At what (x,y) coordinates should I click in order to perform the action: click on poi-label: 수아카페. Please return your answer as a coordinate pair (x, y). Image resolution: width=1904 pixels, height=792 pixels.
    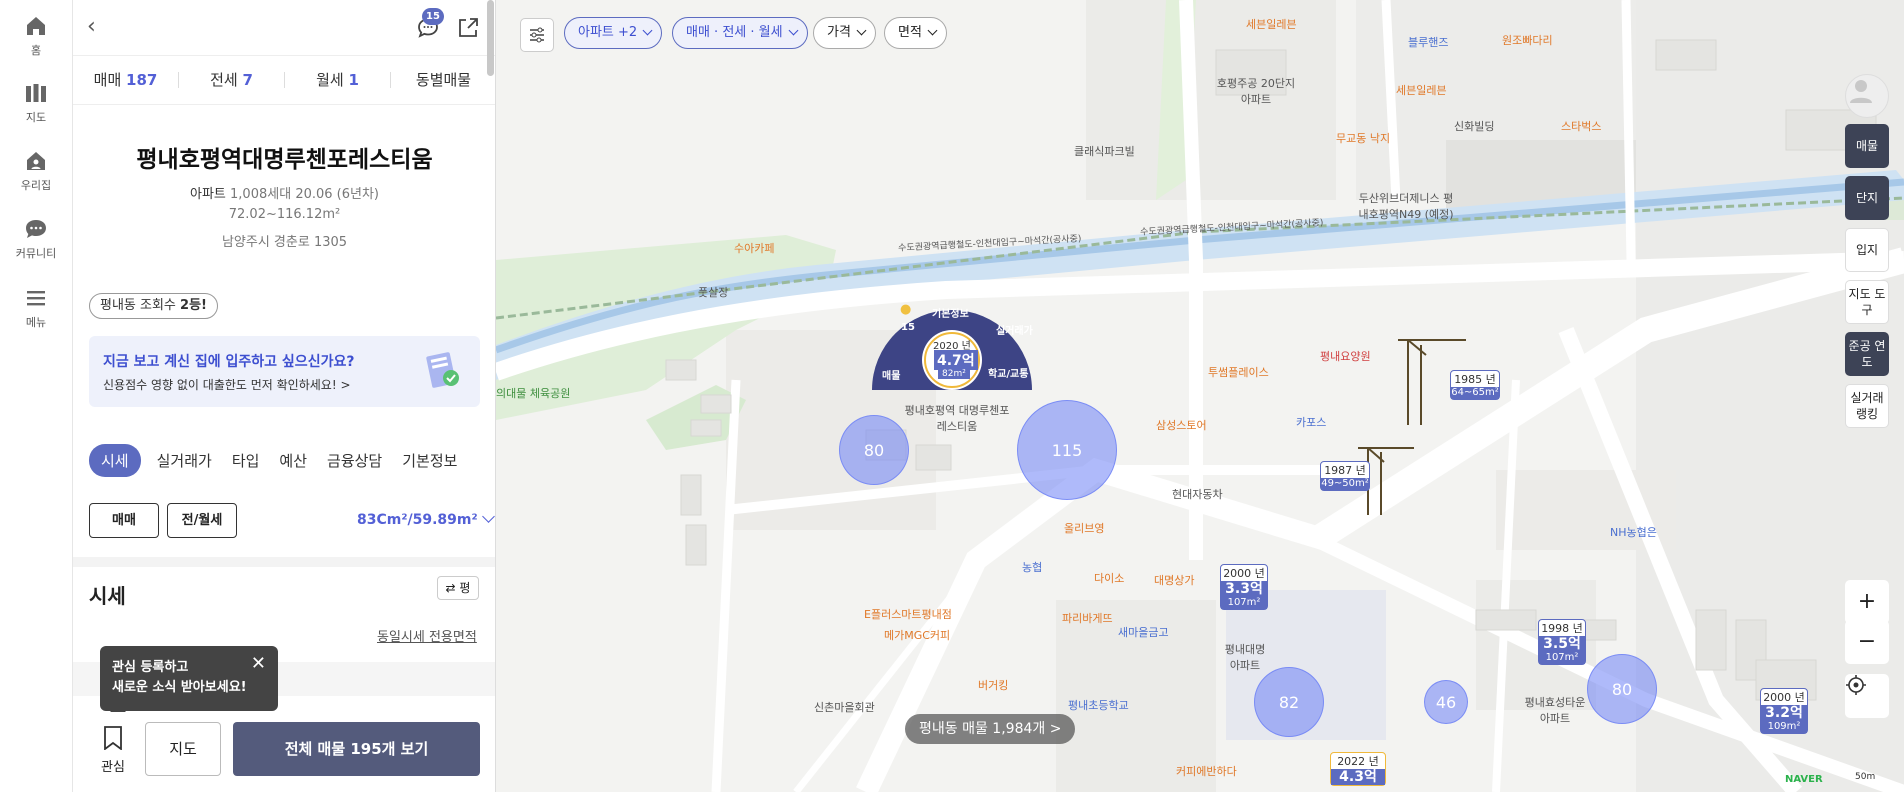
    Looking at the image, I should click on (754, 248).